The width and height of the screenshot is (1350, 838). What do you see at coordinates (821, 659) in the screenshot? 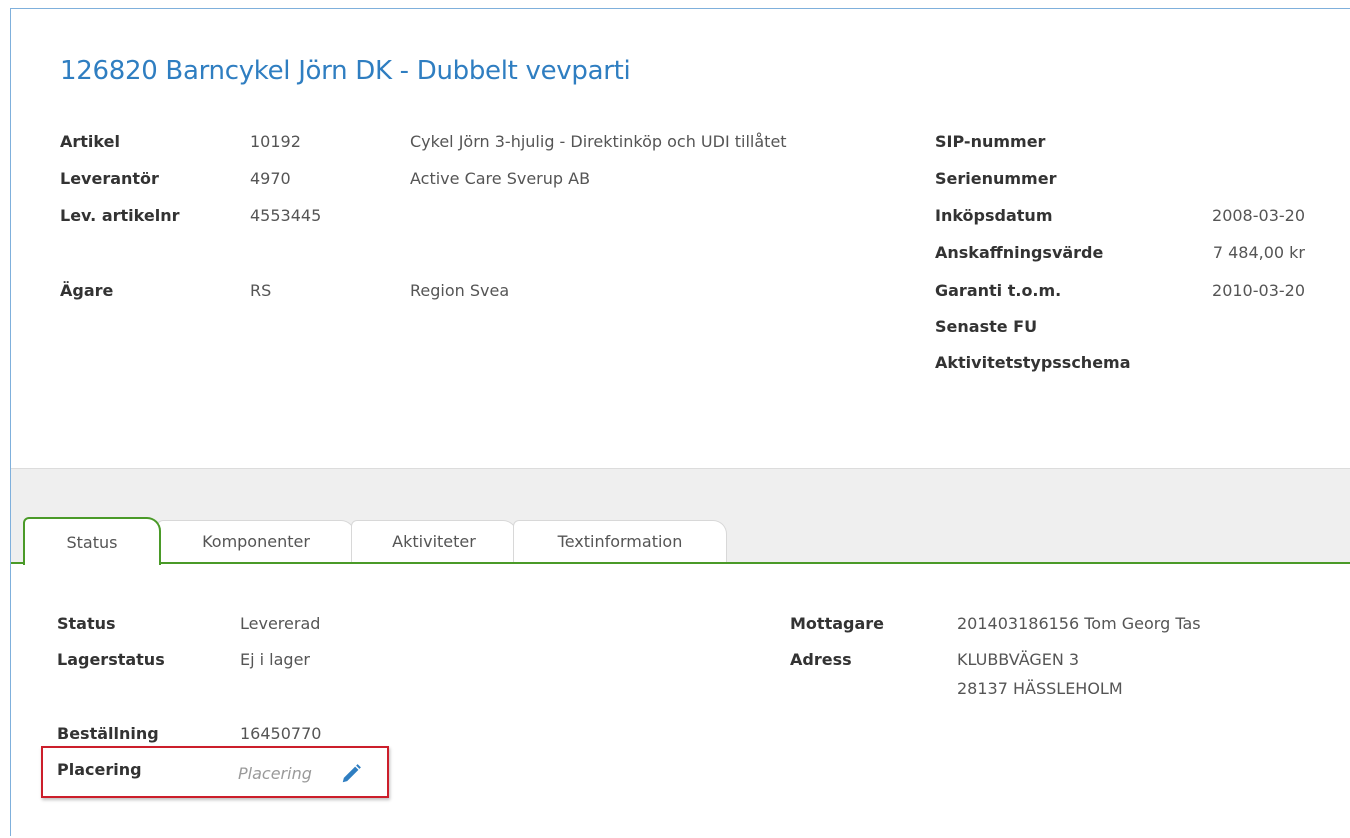
I see `adress-label: Adress` at bounding box center [821, 659].